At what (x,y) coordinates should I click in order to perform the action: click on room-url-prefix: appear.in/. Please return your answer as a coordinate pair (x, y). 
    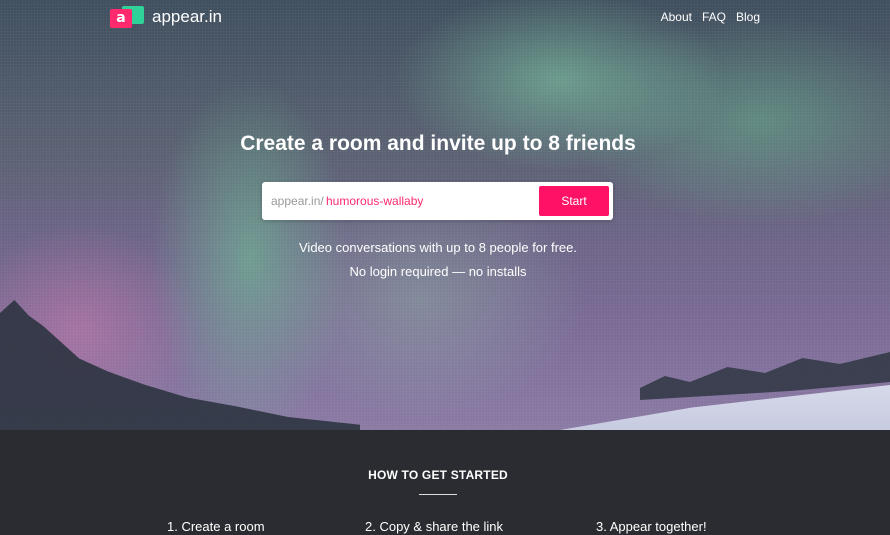
    Looking at the image, I should click on (297, 201).